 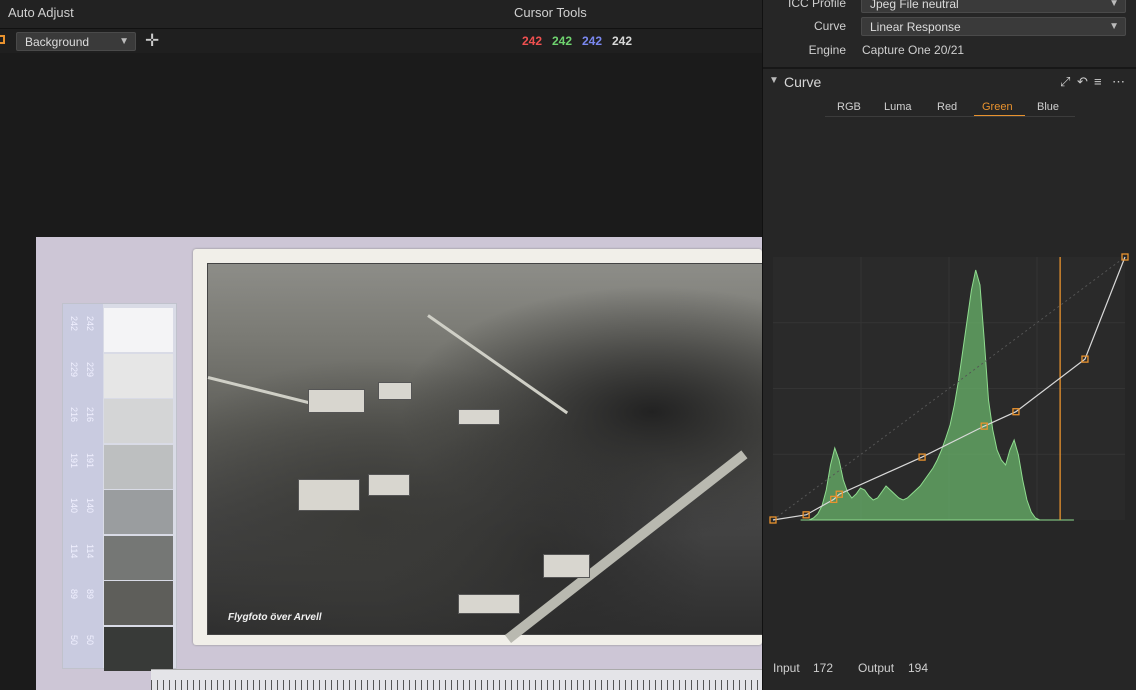 I want to click on layer-select: Background ▼, so click(x=76, y=41).